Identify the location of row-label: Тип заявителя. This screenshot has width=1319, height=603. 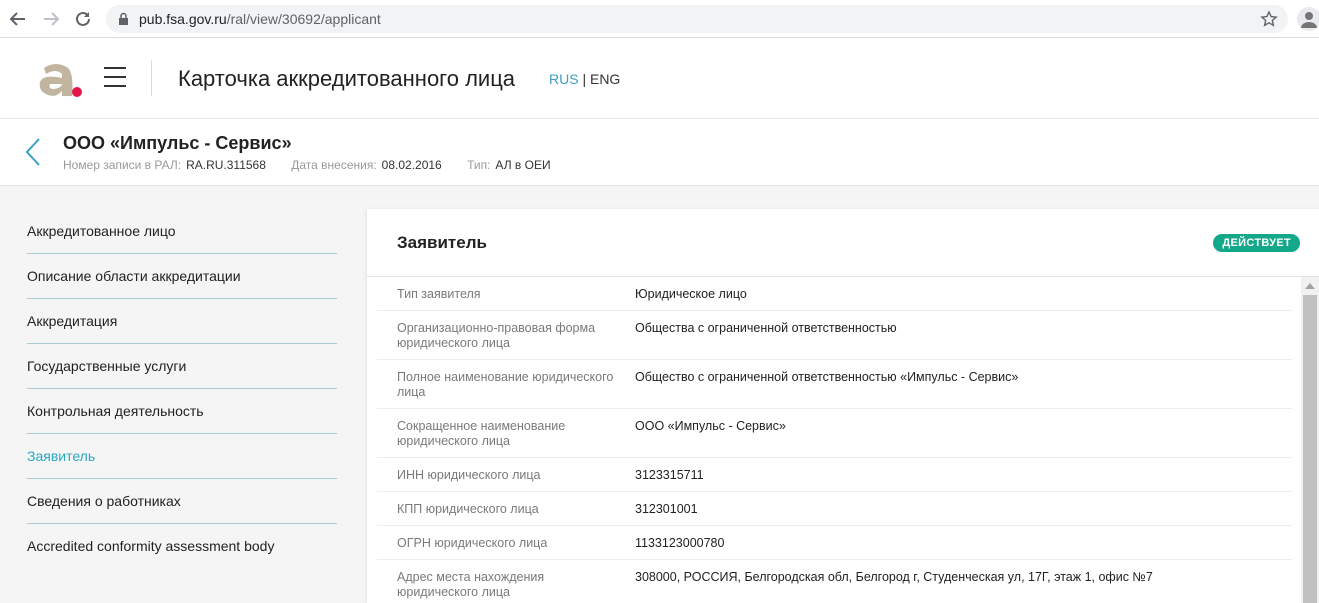
(439, 294).